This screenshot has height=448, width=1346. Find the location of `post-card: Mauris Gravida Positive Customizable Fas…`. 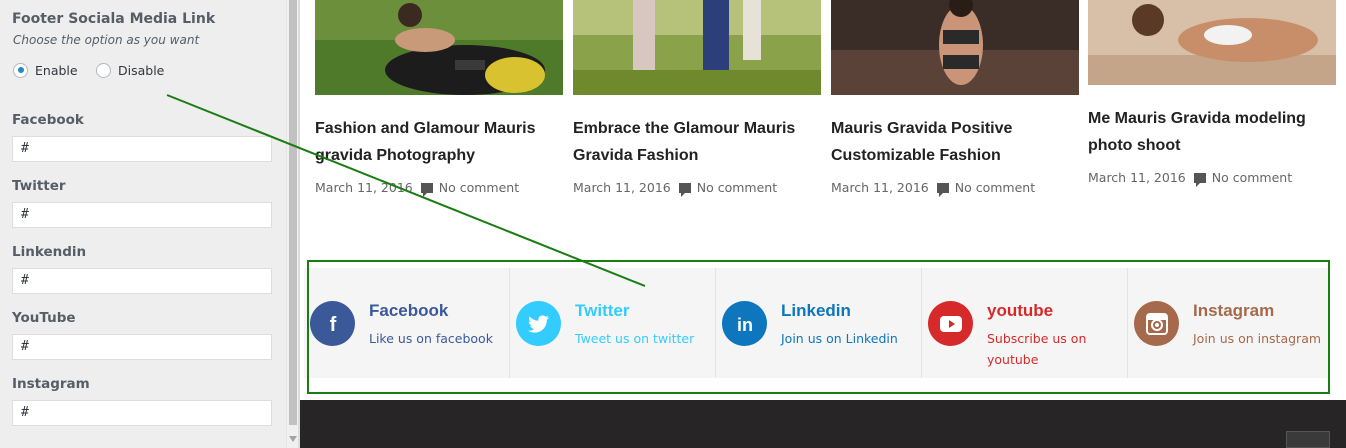

post-card: Mauris Gravida Positive Customizable Fas… is located at coordinates (955, 100).